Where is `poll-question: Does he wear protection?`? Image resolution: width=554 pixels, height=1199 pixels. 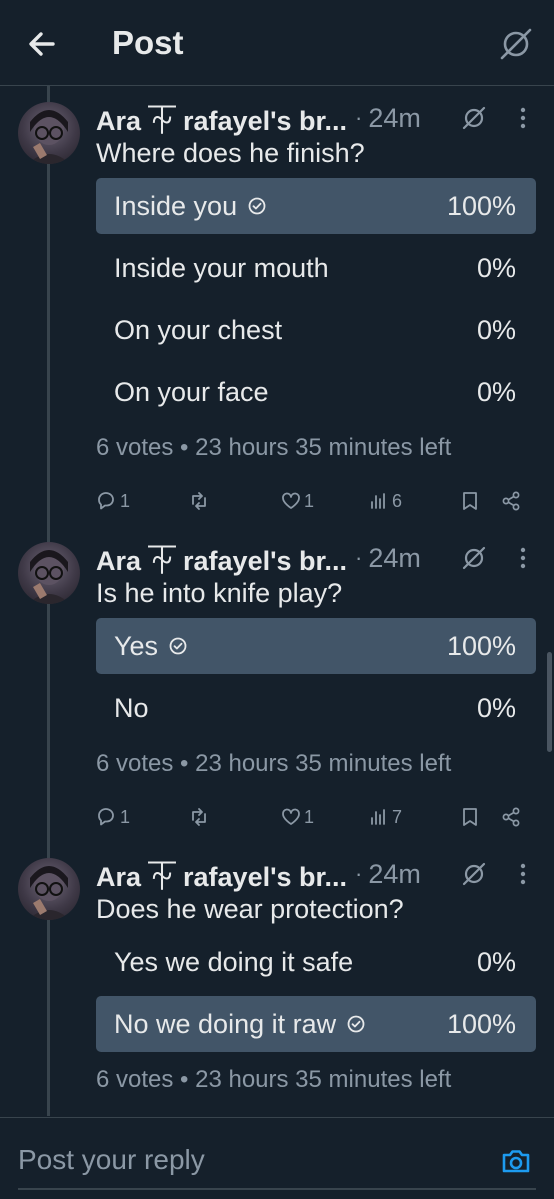 poll-question: Does he wear protection? is located at coordinates (250, 909).